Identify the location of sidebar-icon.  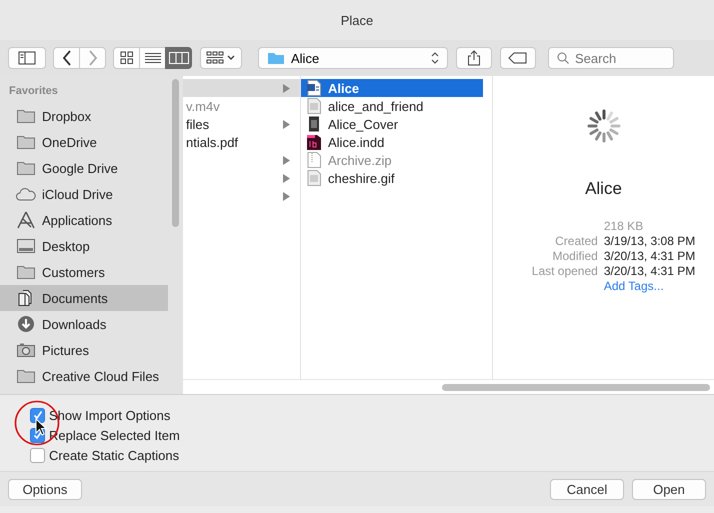
(27, 58).